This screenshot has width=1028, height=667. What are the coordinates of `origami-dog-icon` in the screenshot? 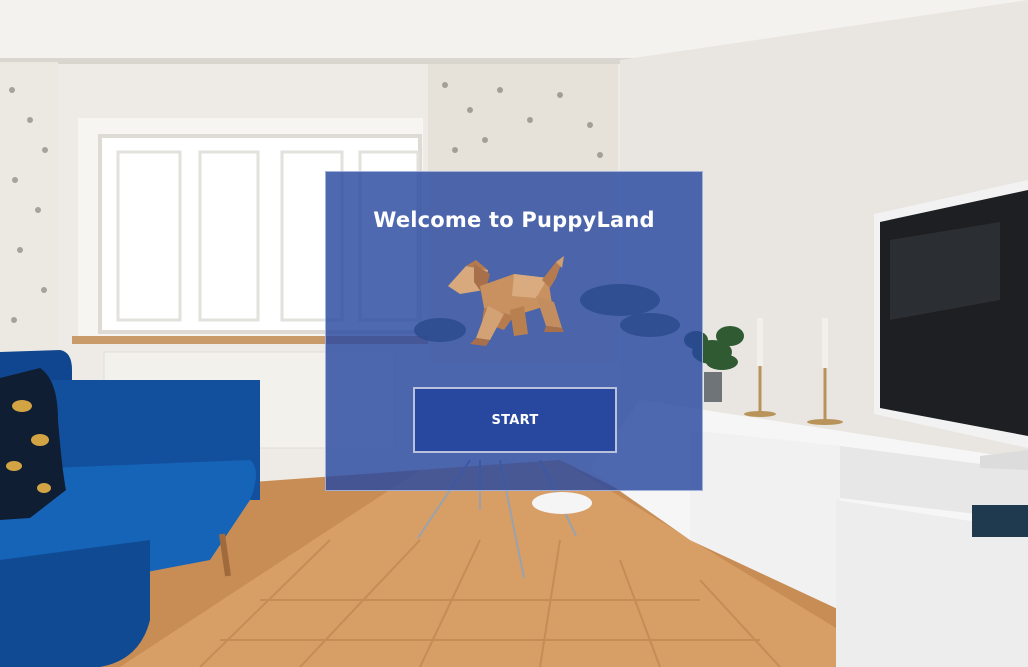 It's located at (506, 301).